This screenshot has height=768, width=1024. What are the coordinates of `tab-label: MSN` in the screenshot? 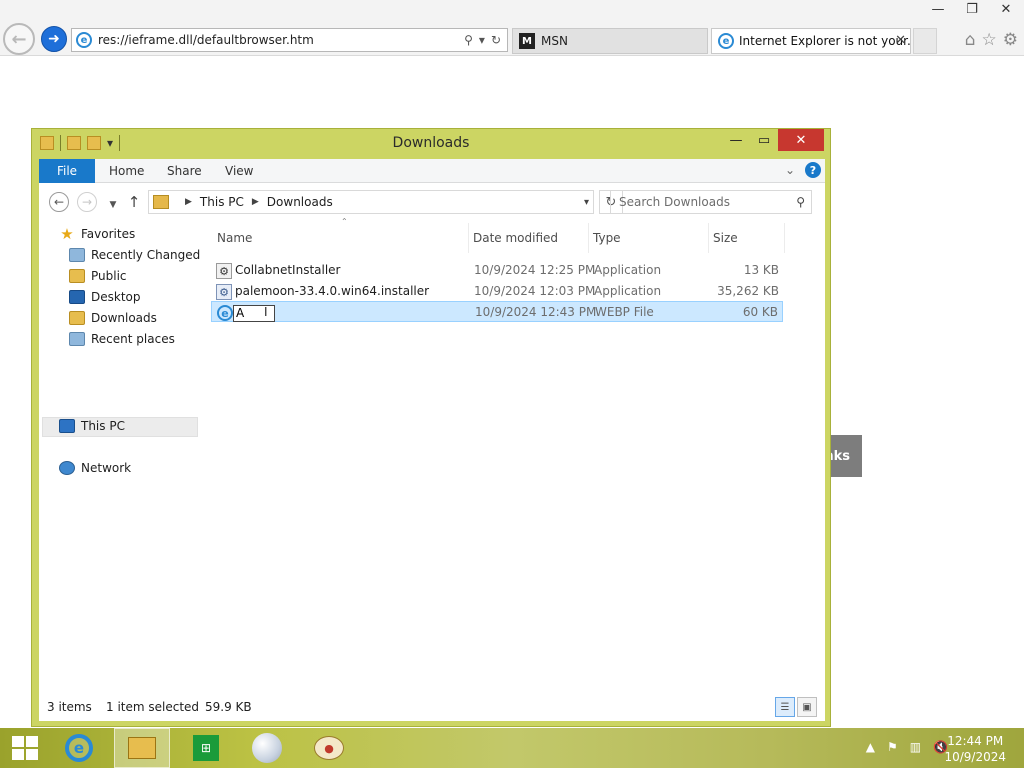 It's located at (554, 41).